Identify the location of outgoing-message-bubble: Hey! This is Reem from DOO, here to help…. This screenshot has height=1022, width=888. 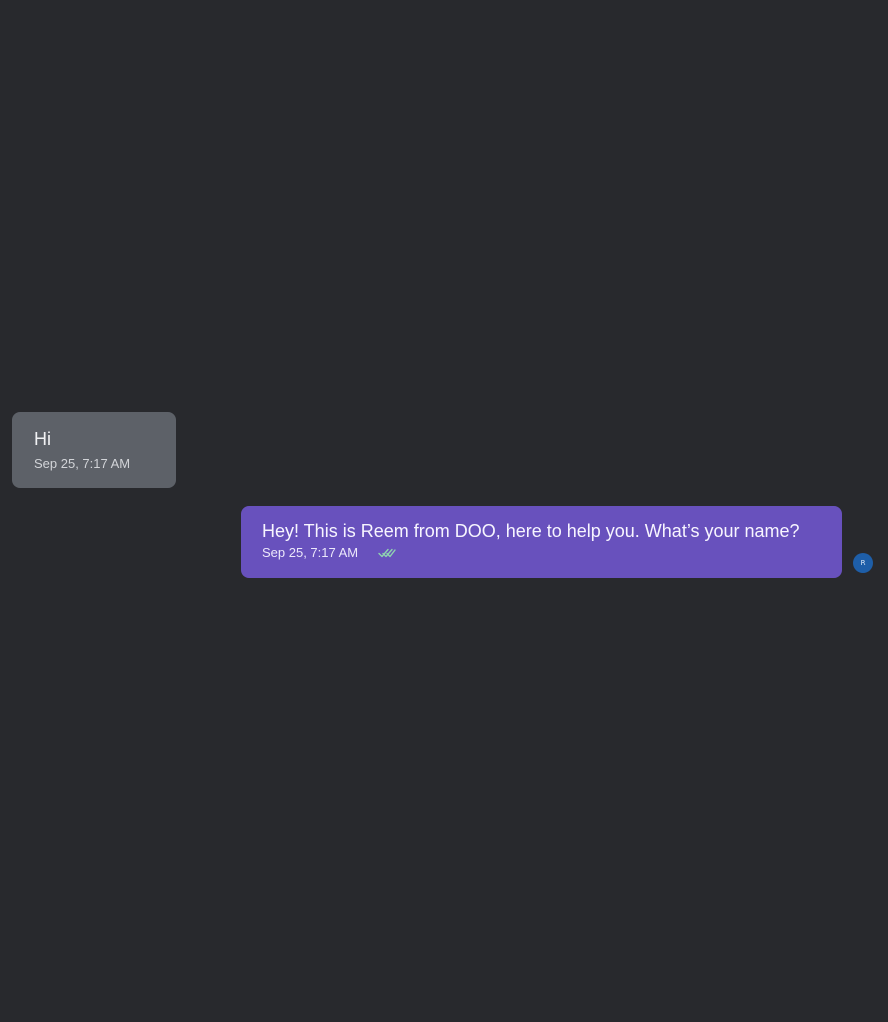
(541, 542).